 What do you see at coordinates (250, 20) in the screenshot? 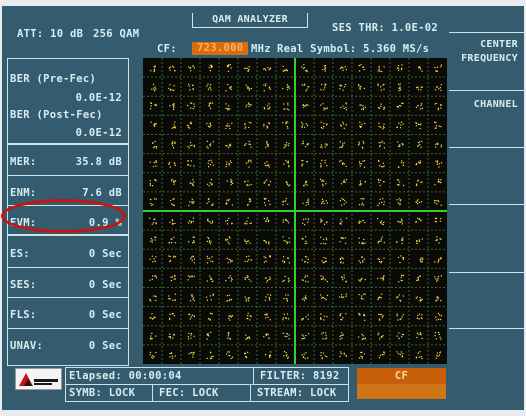
I see `analyzer-title-box: QAM ANALYZER` at bounding box center [250, 20].